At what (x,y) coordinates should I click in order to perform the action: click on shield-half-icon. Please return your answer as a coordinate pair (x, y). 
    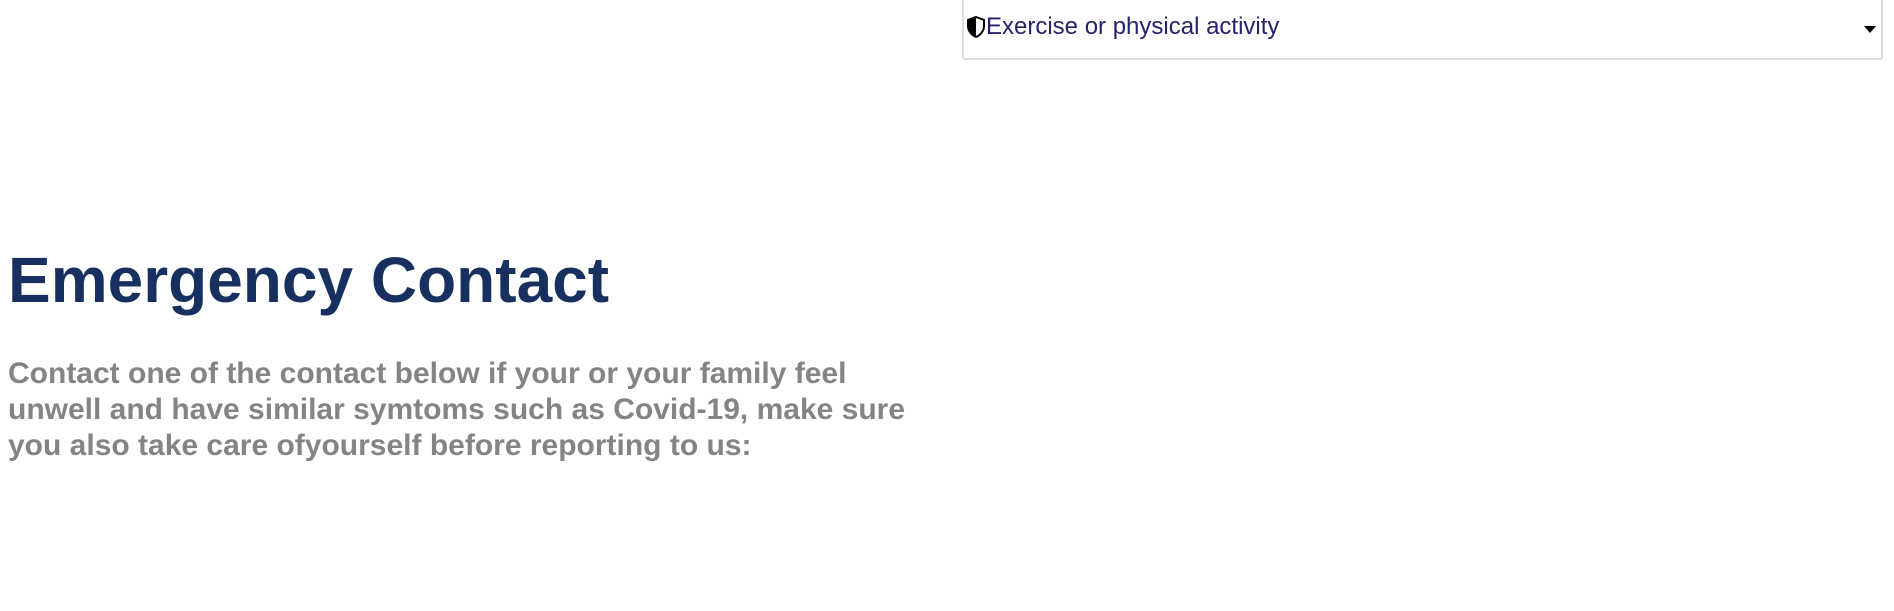
    Looking at the image, I should click on (976, 27).